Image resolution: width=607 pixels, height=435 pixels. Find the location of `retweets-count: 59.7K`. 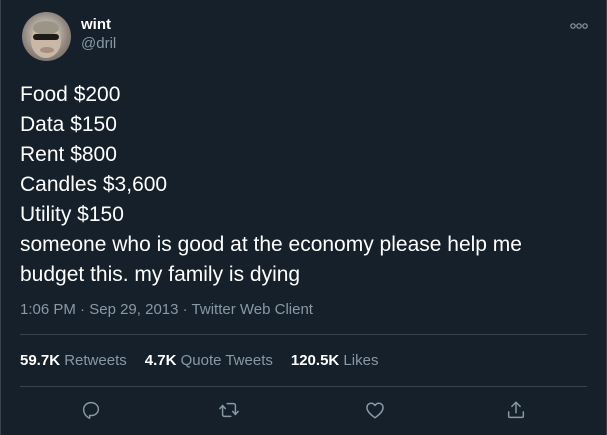

retweets-count: 59.7K is located at coordinates (40, 360).